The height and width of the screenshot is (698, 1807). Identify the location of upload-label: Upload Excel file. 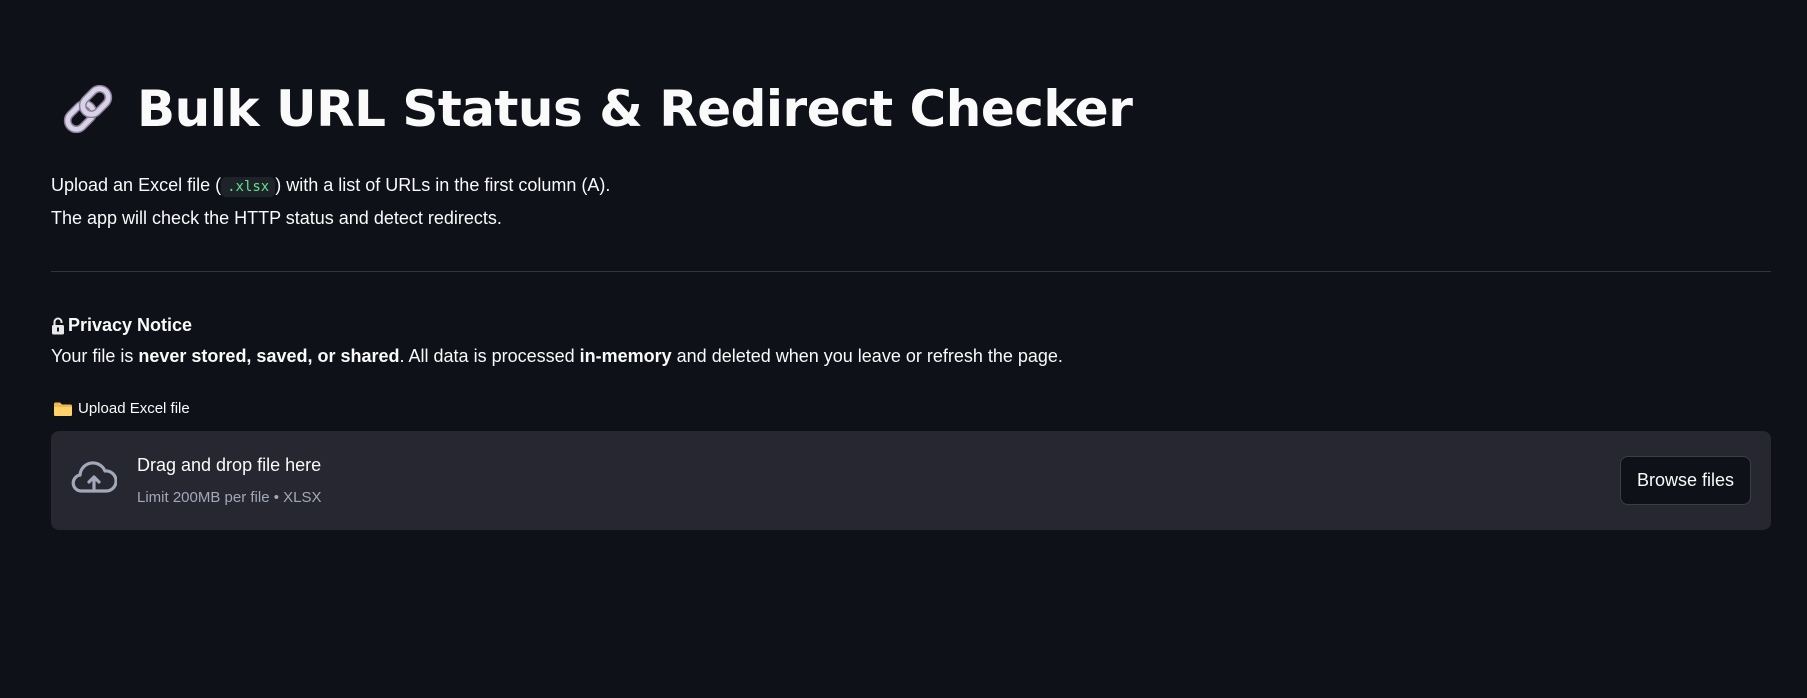
(121, 408).